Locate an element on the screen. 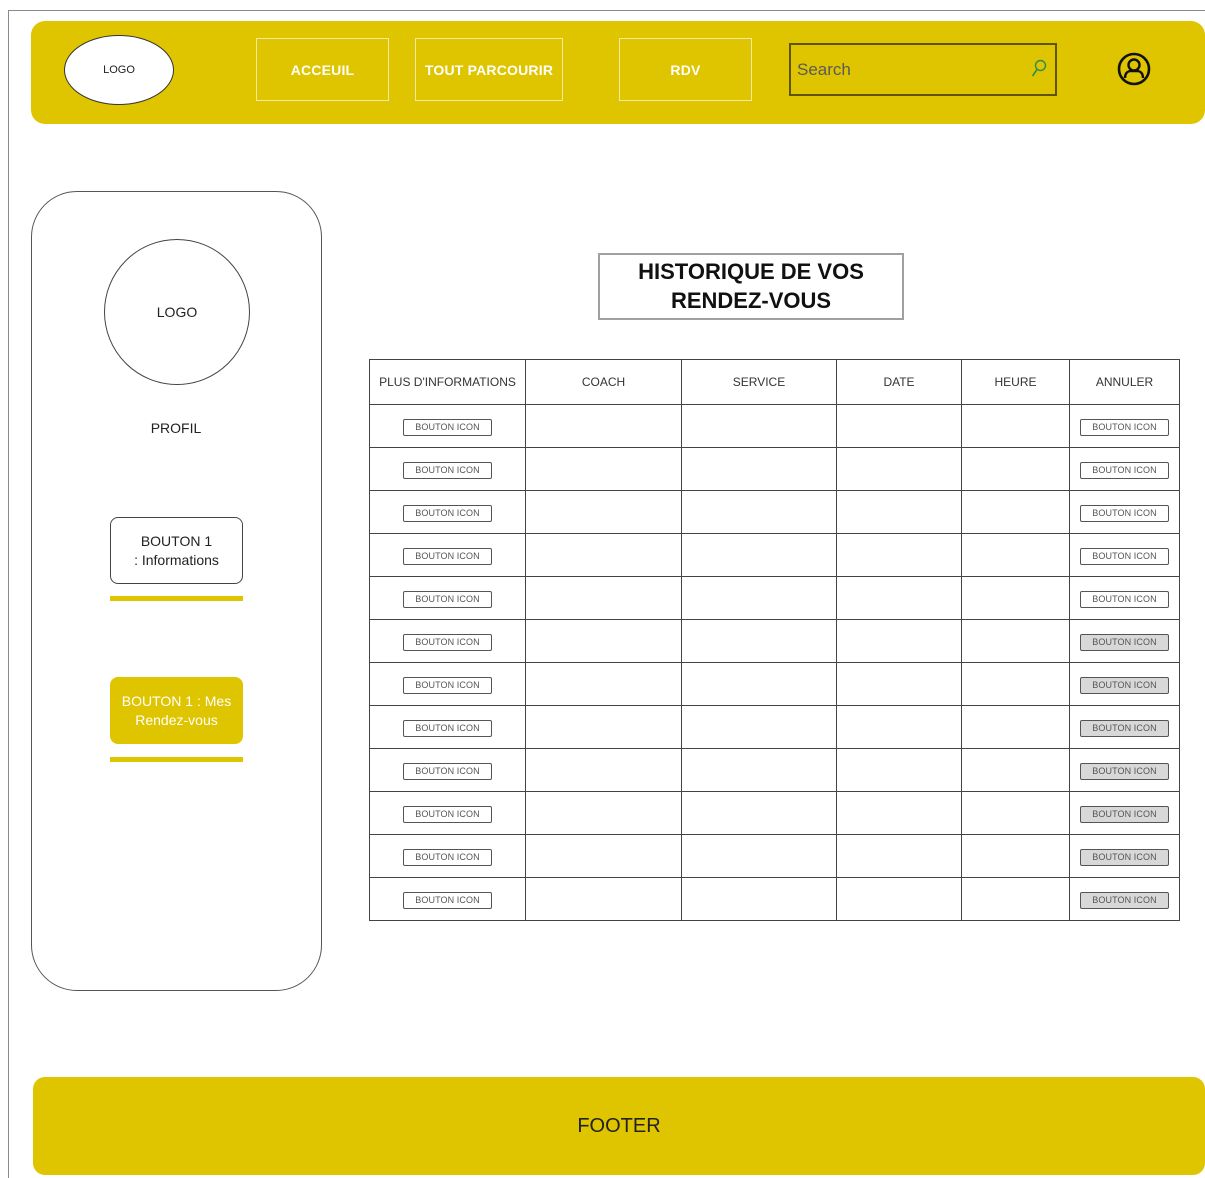  rendez-vous-underline is located at coordinates (176, 759).